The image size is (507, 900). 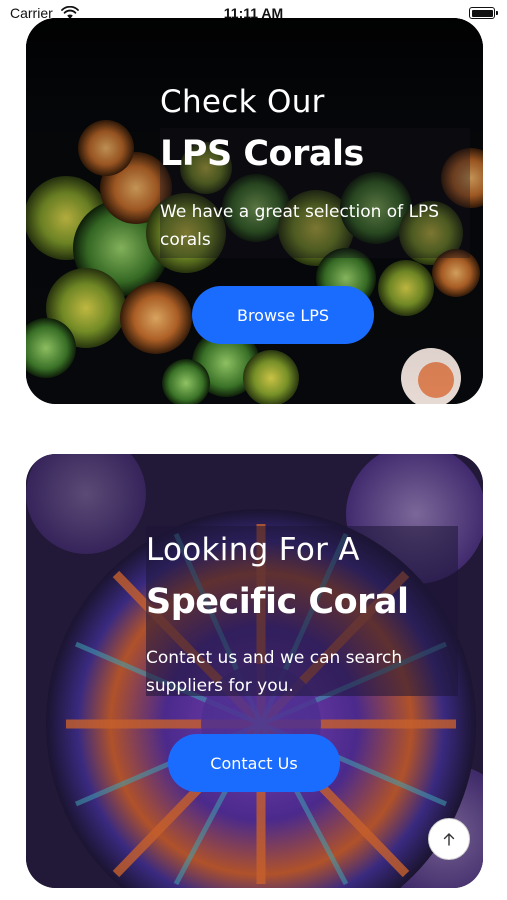 What do you see at coordinates (483, 13) in the screenshot?
I see `battery-icon` at bounding box center [483, 13].